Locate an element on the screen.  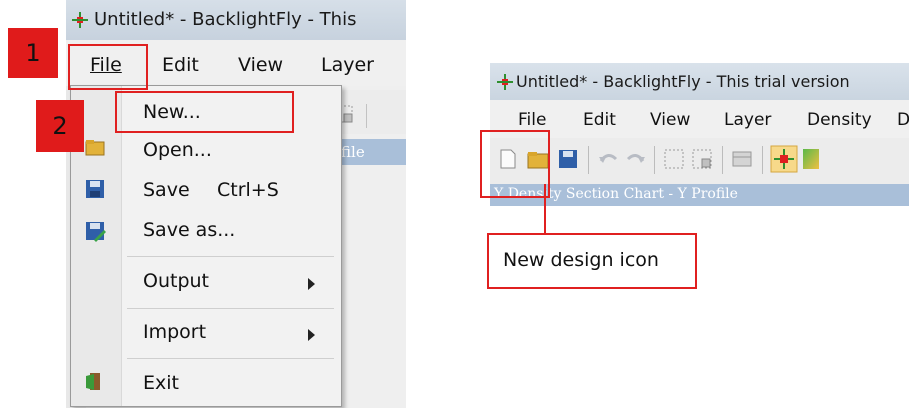
menu-file: File is located at coordinates (532, 120).